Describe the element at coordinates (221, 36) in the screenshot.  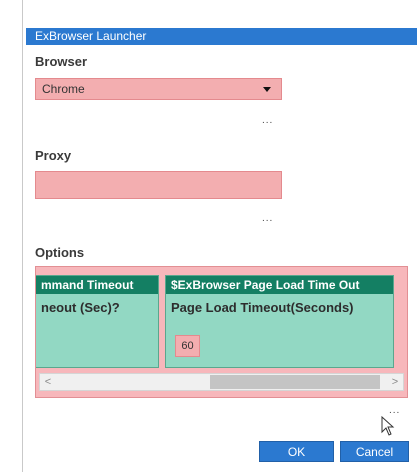
I see `window-title: ExBrowser Launcher` at that location.